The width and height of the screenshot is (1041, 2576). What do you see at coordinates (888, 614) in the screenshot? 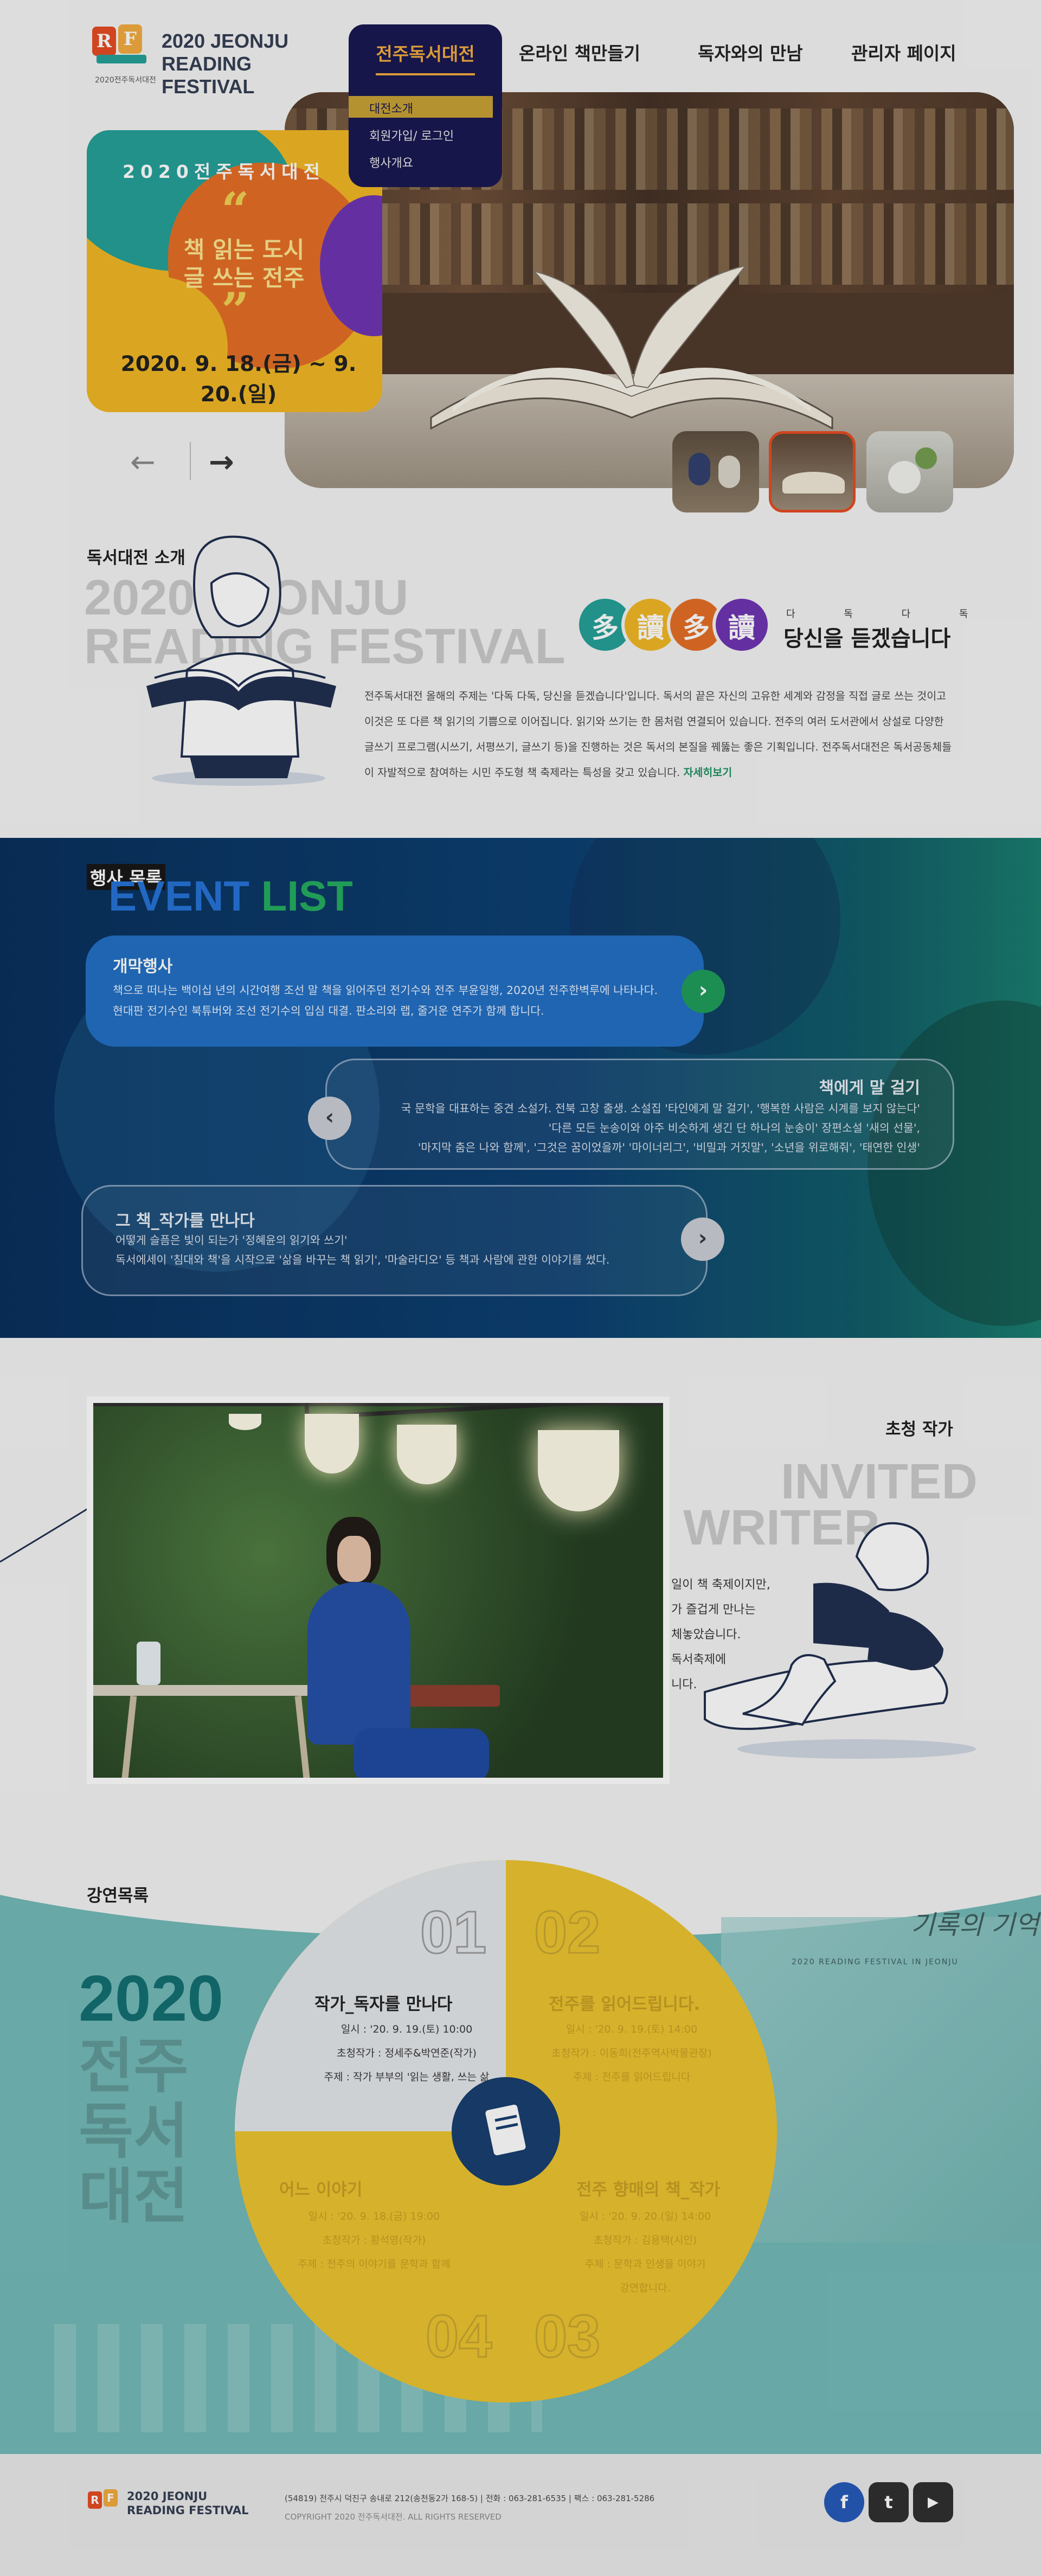
I see `slogan-small: 다 독 다 독` at bounding box center [888, 614].